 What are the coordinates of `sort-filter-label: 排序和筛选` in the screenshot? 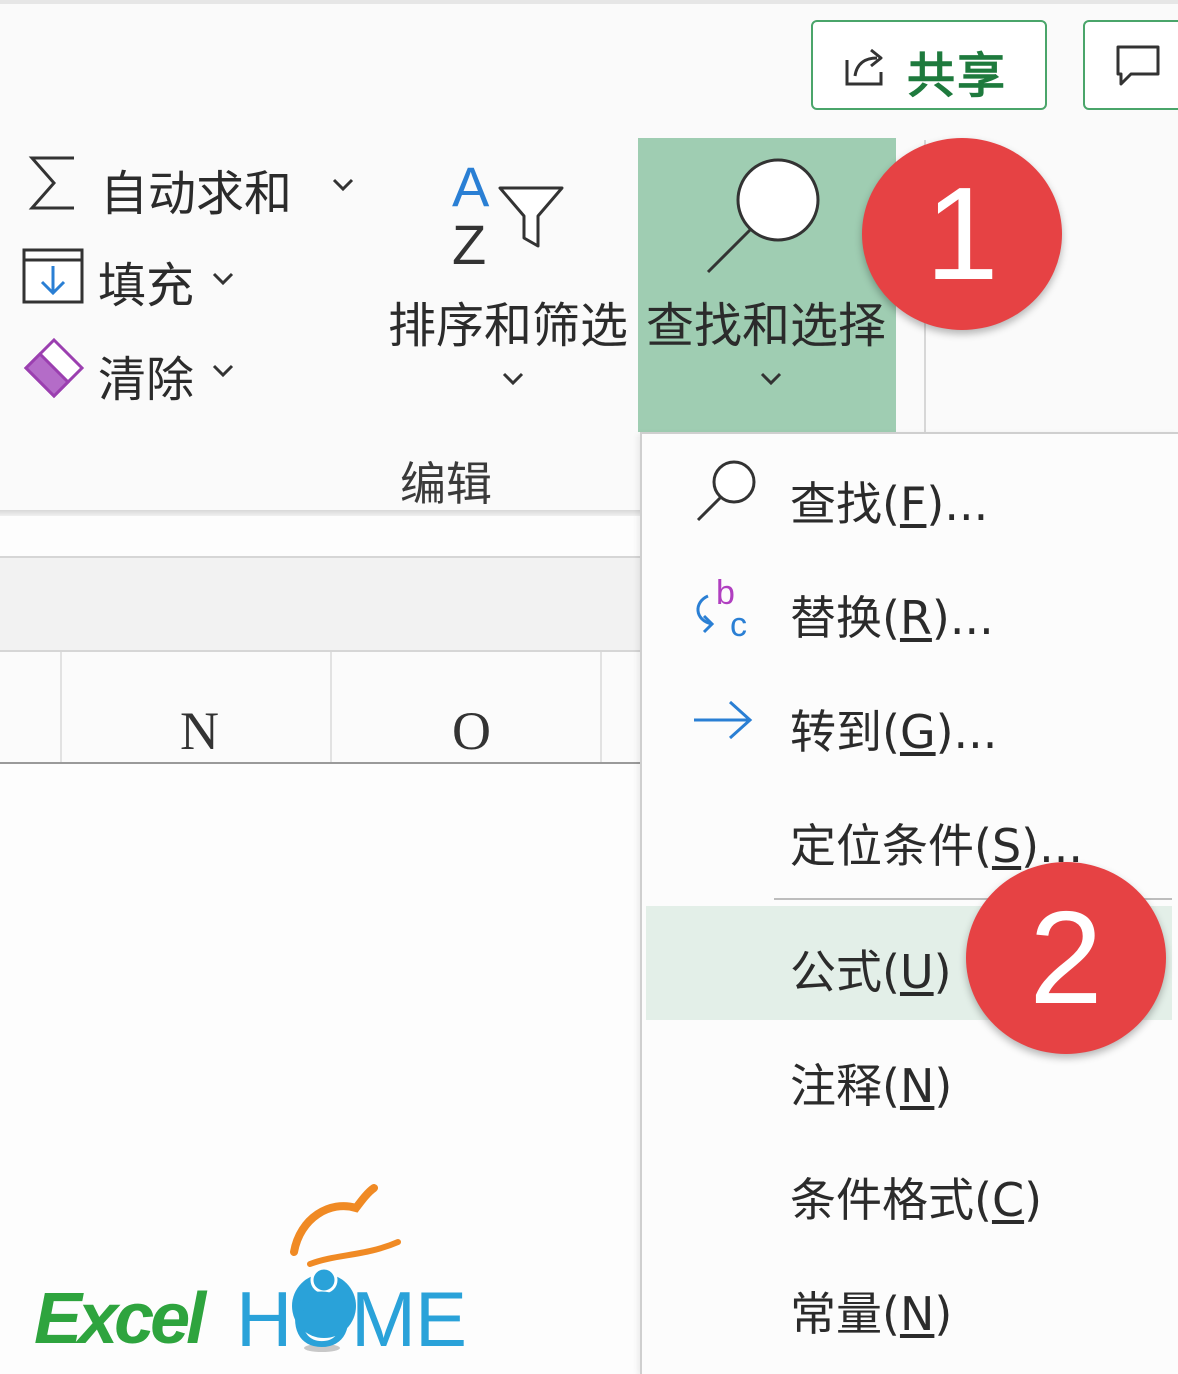 It's located at (508, 326).